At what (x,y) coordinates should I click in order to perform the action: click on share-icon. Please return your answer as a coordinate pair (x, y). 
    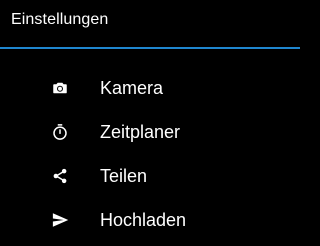
    Looking at the image, I should click on (60, 176).